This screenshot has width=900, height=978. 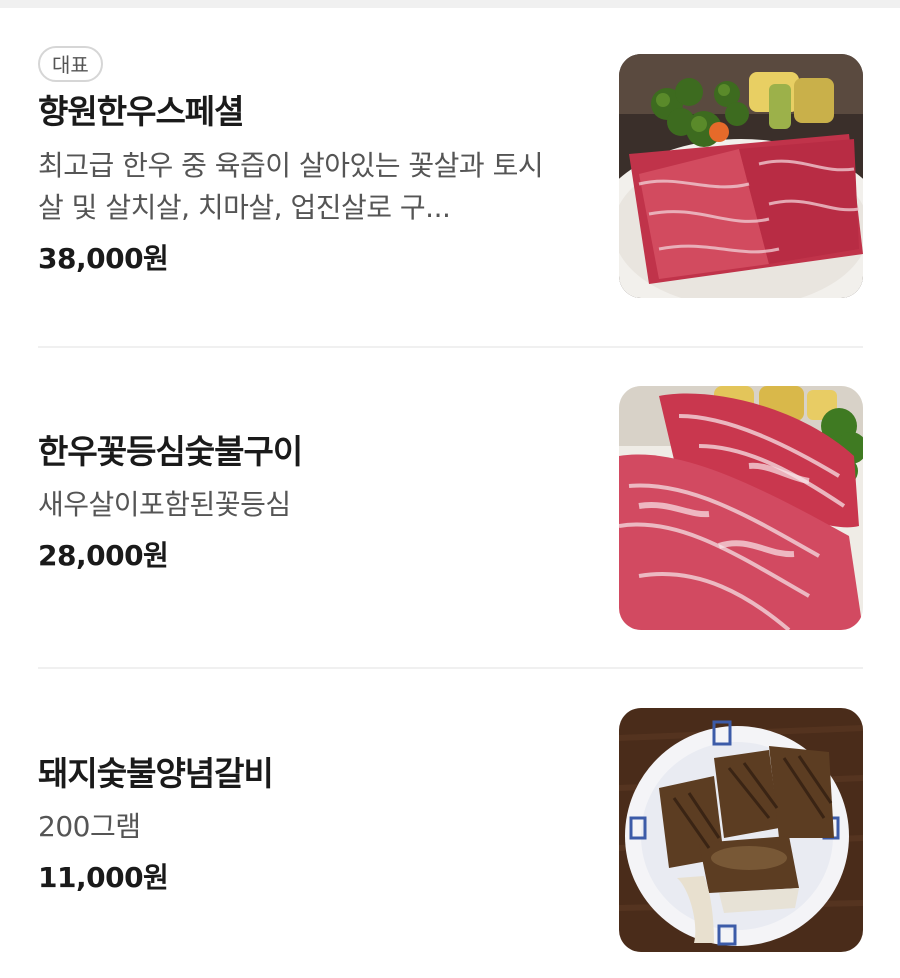 I want to click on menu-item-description: 200그램, so click(x=89, y=826).